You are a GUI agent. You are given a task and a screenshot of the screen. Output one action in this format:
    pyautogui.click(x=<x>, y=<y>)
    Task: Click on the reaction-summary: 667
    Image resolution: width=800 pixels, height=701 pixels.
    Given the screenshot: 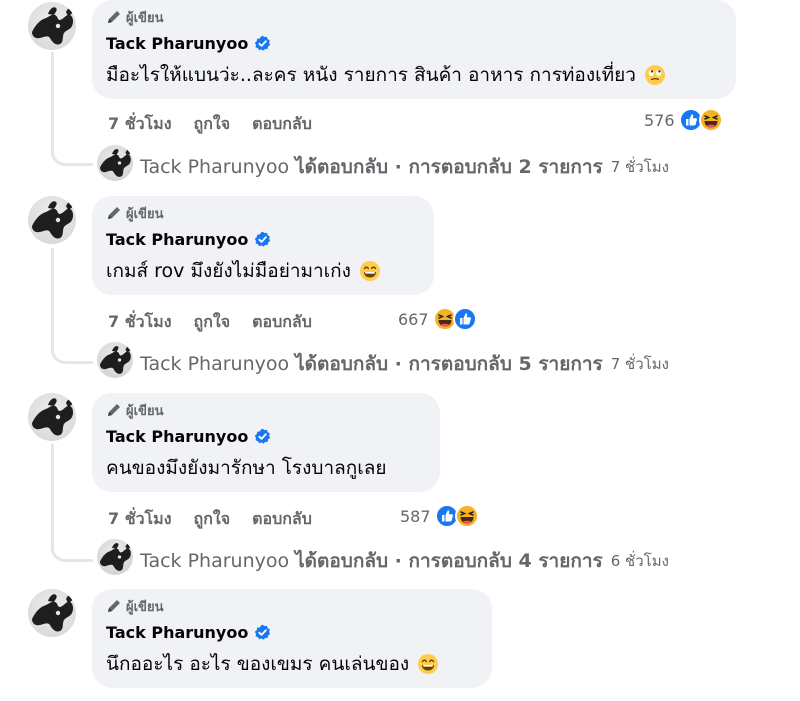 What is the action you would take?
    pyautogui.click(x=437, y=319)
    